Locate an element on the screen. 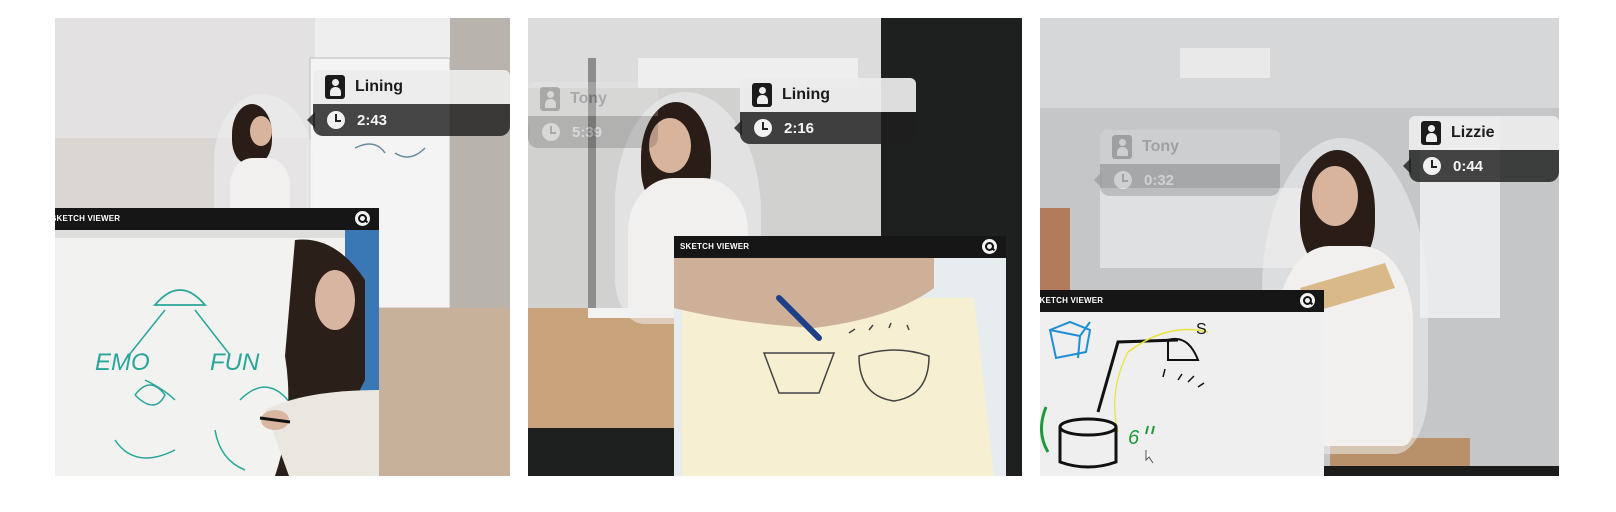 The width and height of the screenshot is (1616, 512). sketch-word-fun: FUN is located at coordinates (235, 362).